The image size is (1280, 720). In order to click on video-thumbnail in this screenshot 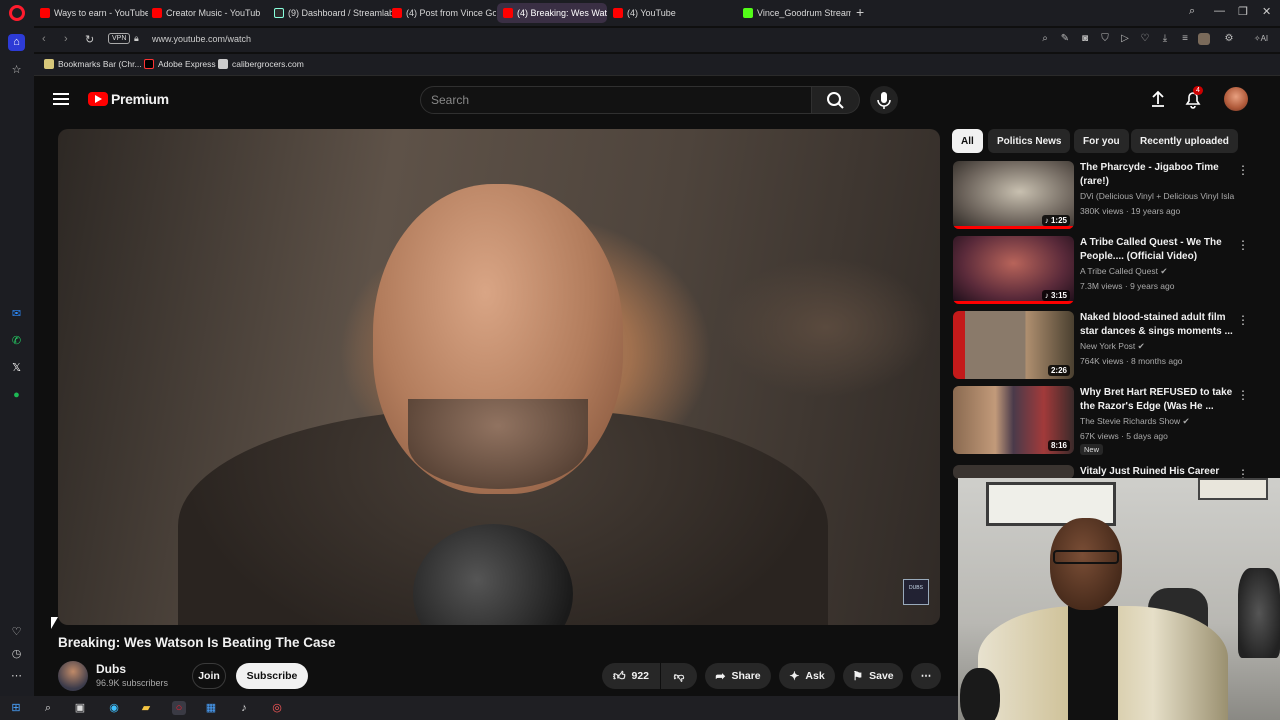, I will do `click(1013, 472)`.